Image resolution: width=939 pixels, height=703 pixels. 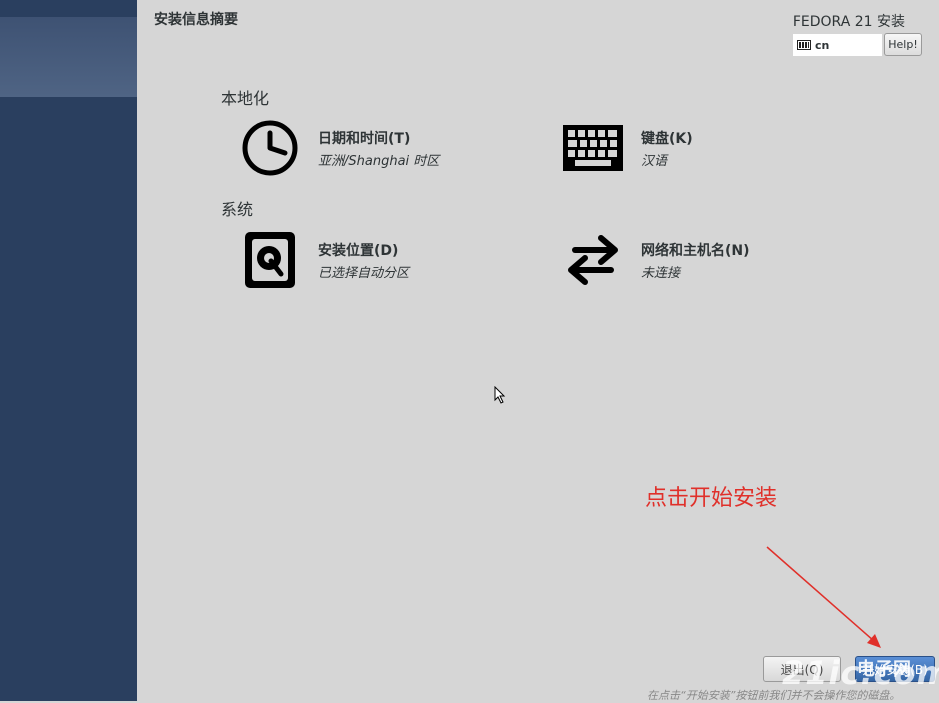 I want to click on section-heading-system: 系统, so click(x=237, y=209).